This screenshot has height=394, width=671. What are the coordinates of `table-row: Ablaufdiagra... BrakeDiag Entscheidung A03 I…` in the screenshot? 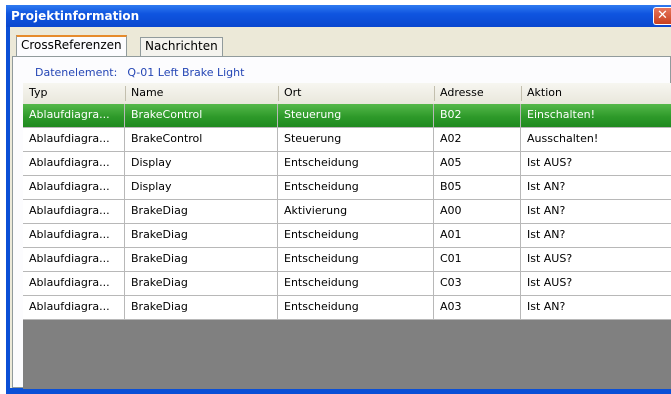 It's located at (347, 308).